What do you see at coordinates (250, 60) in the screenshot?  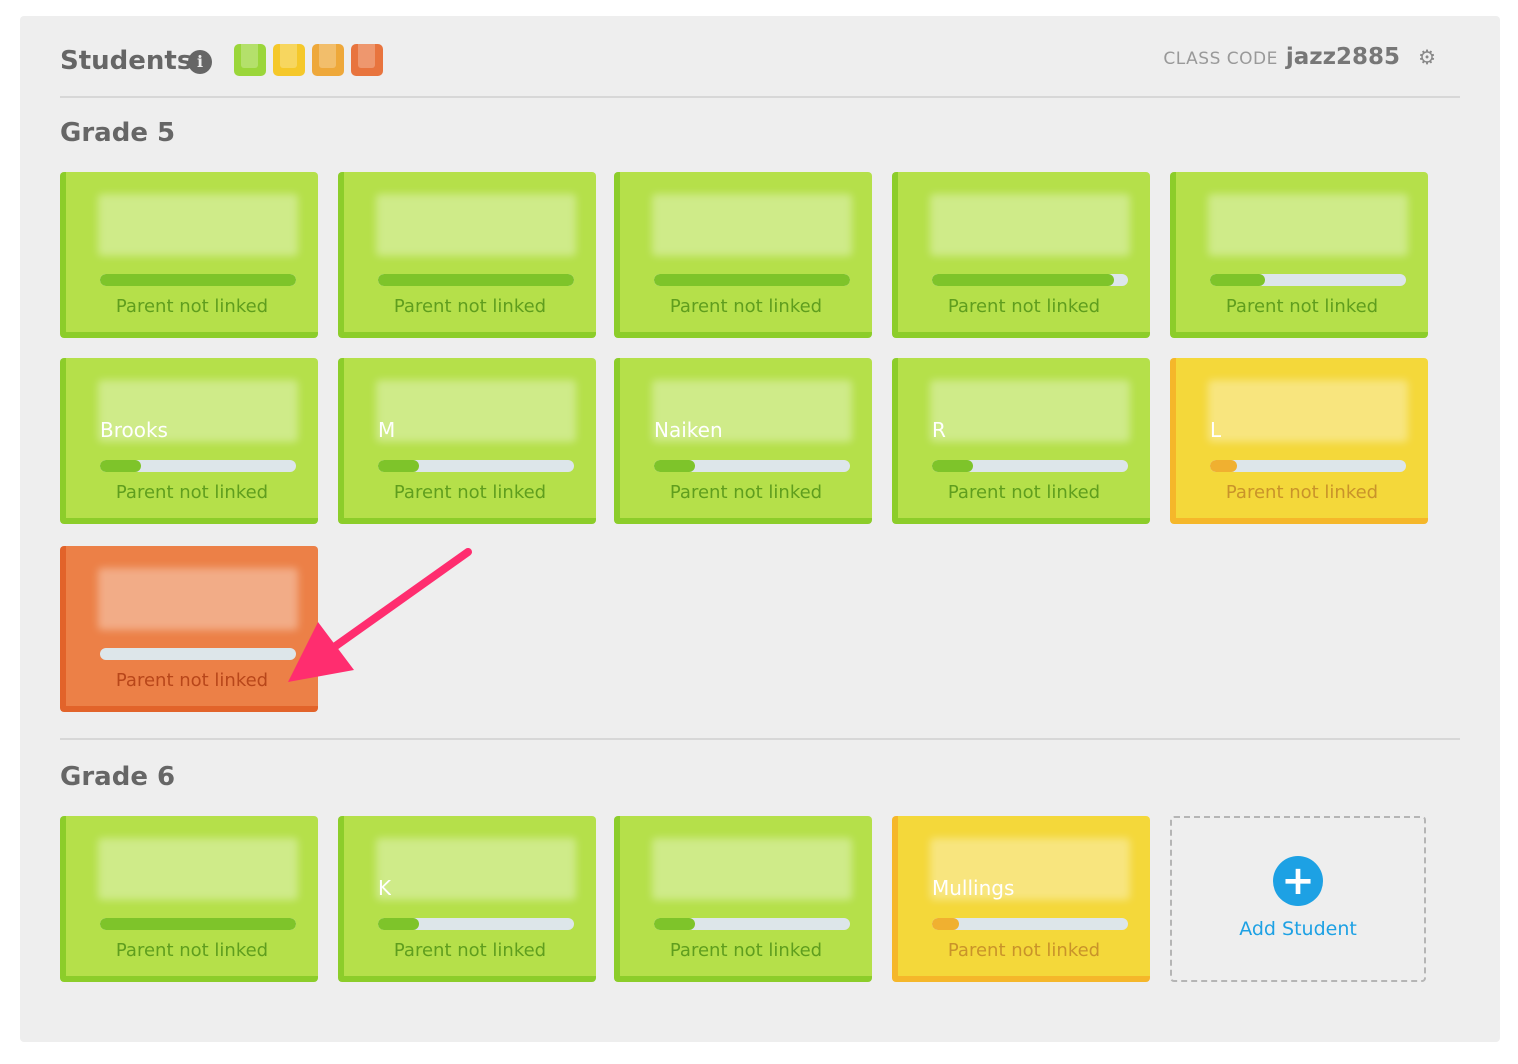 I see `legend-swatch-green` at bounding box center [250, 60].